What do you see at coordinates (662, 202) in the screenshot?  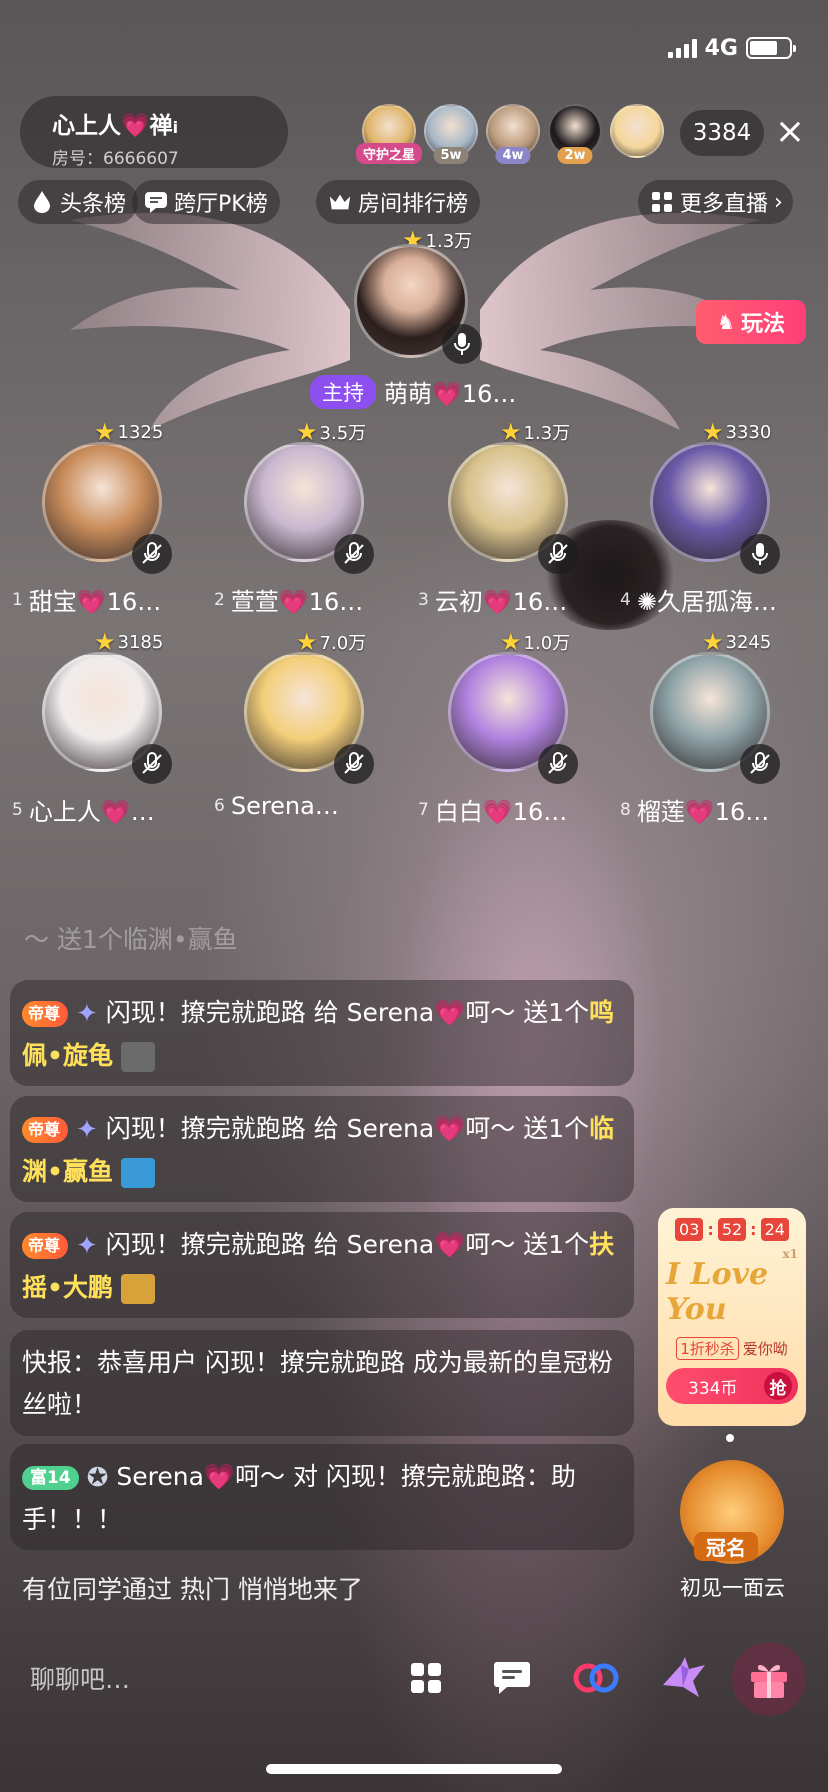 I see `grid-icon` at bounding box center [662, 202].